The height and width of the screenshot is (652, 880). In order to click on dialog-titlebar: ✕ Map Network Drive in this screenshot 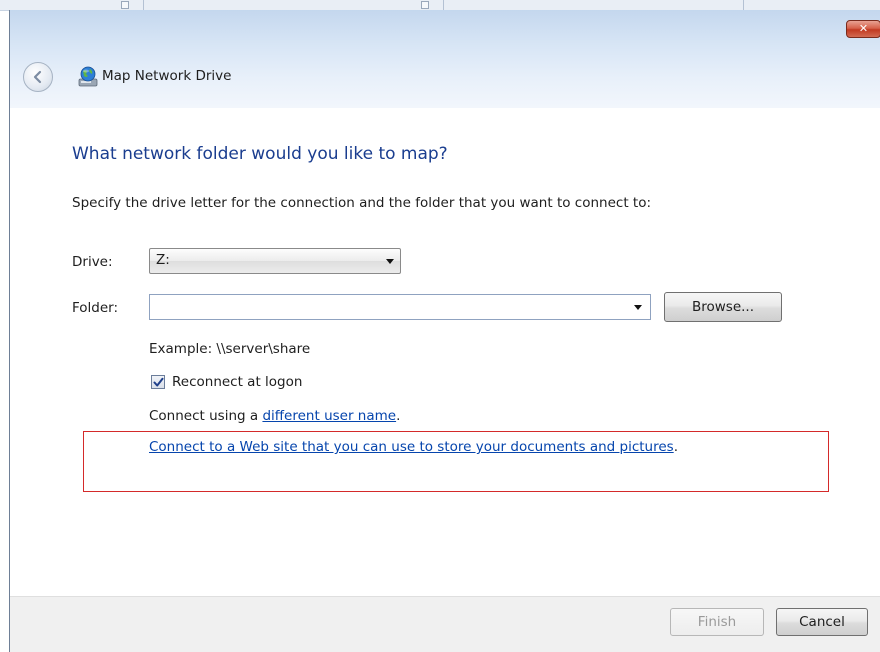, I will do `click(445, 59)`.